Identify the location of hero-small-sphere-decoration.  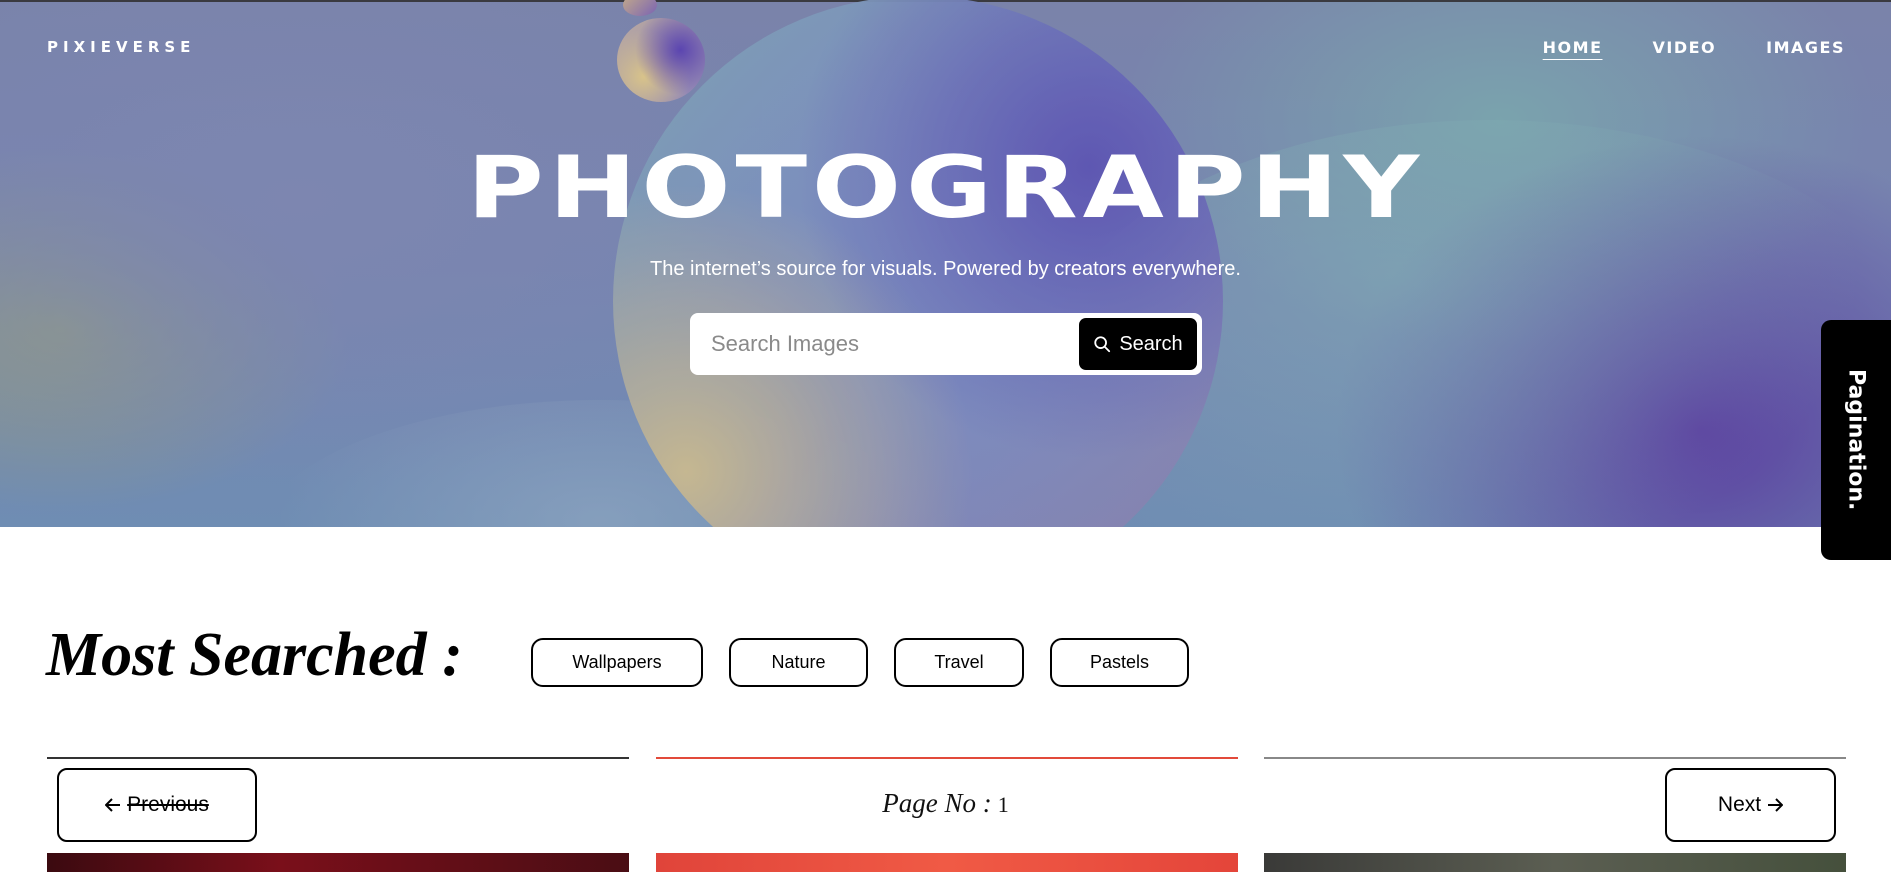
(661, 60).